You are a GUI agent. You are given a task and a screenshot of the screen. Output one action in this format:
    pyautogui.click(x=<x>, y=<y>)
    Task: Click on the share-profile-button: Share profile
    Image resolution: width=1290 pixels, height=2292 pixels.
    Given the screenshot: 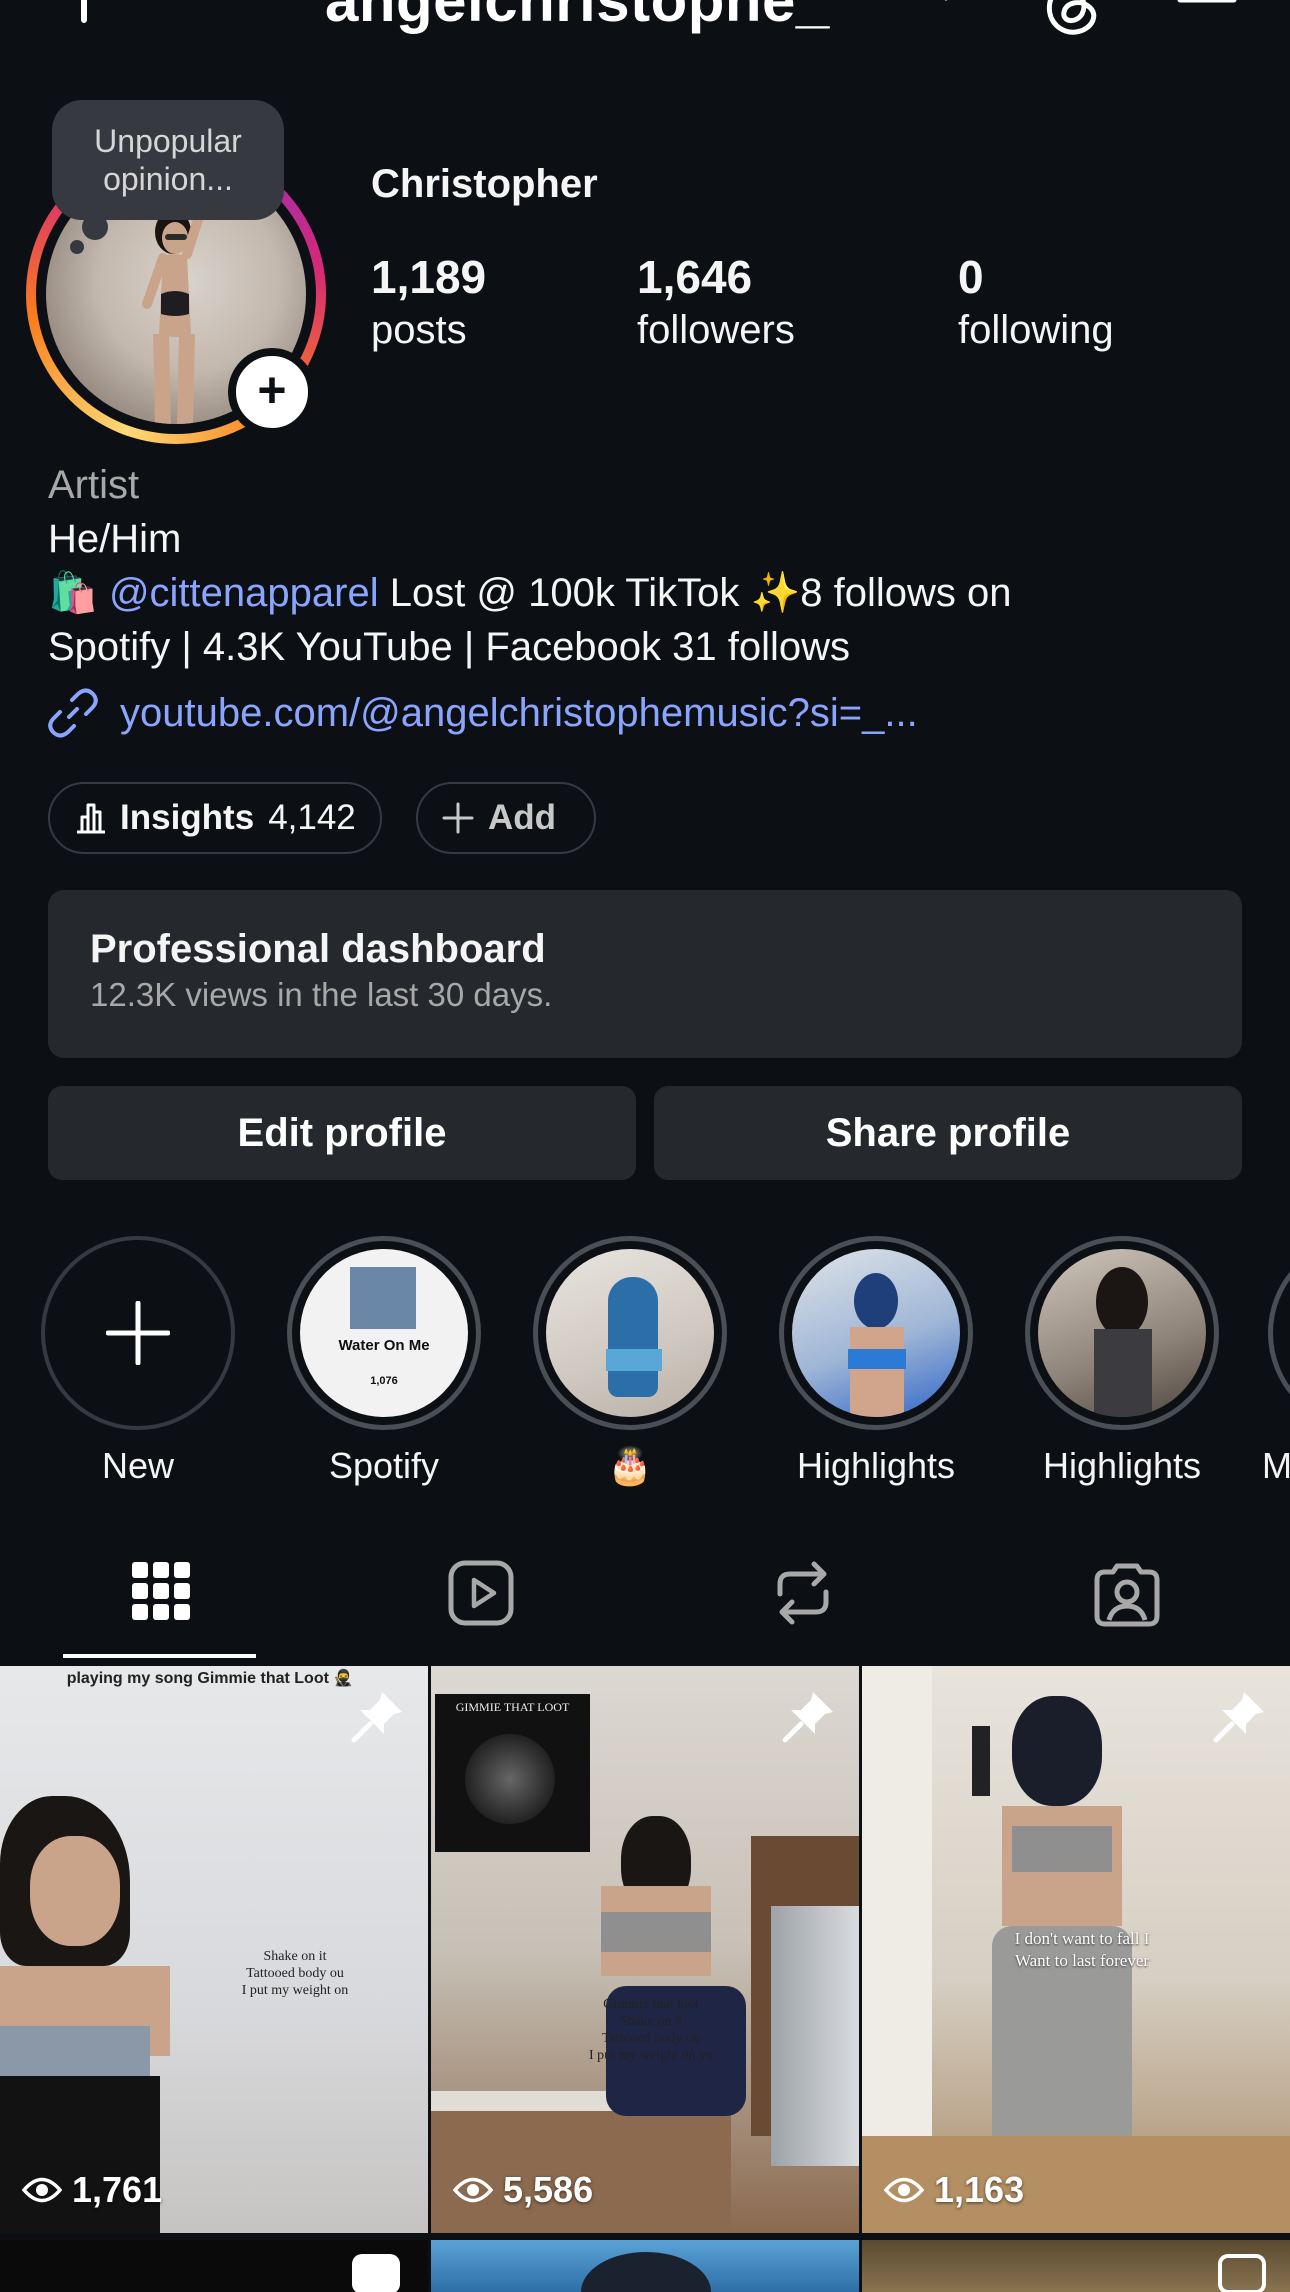 What is the action you would take?
    pyautogui.click(x=948, y=1133)
    